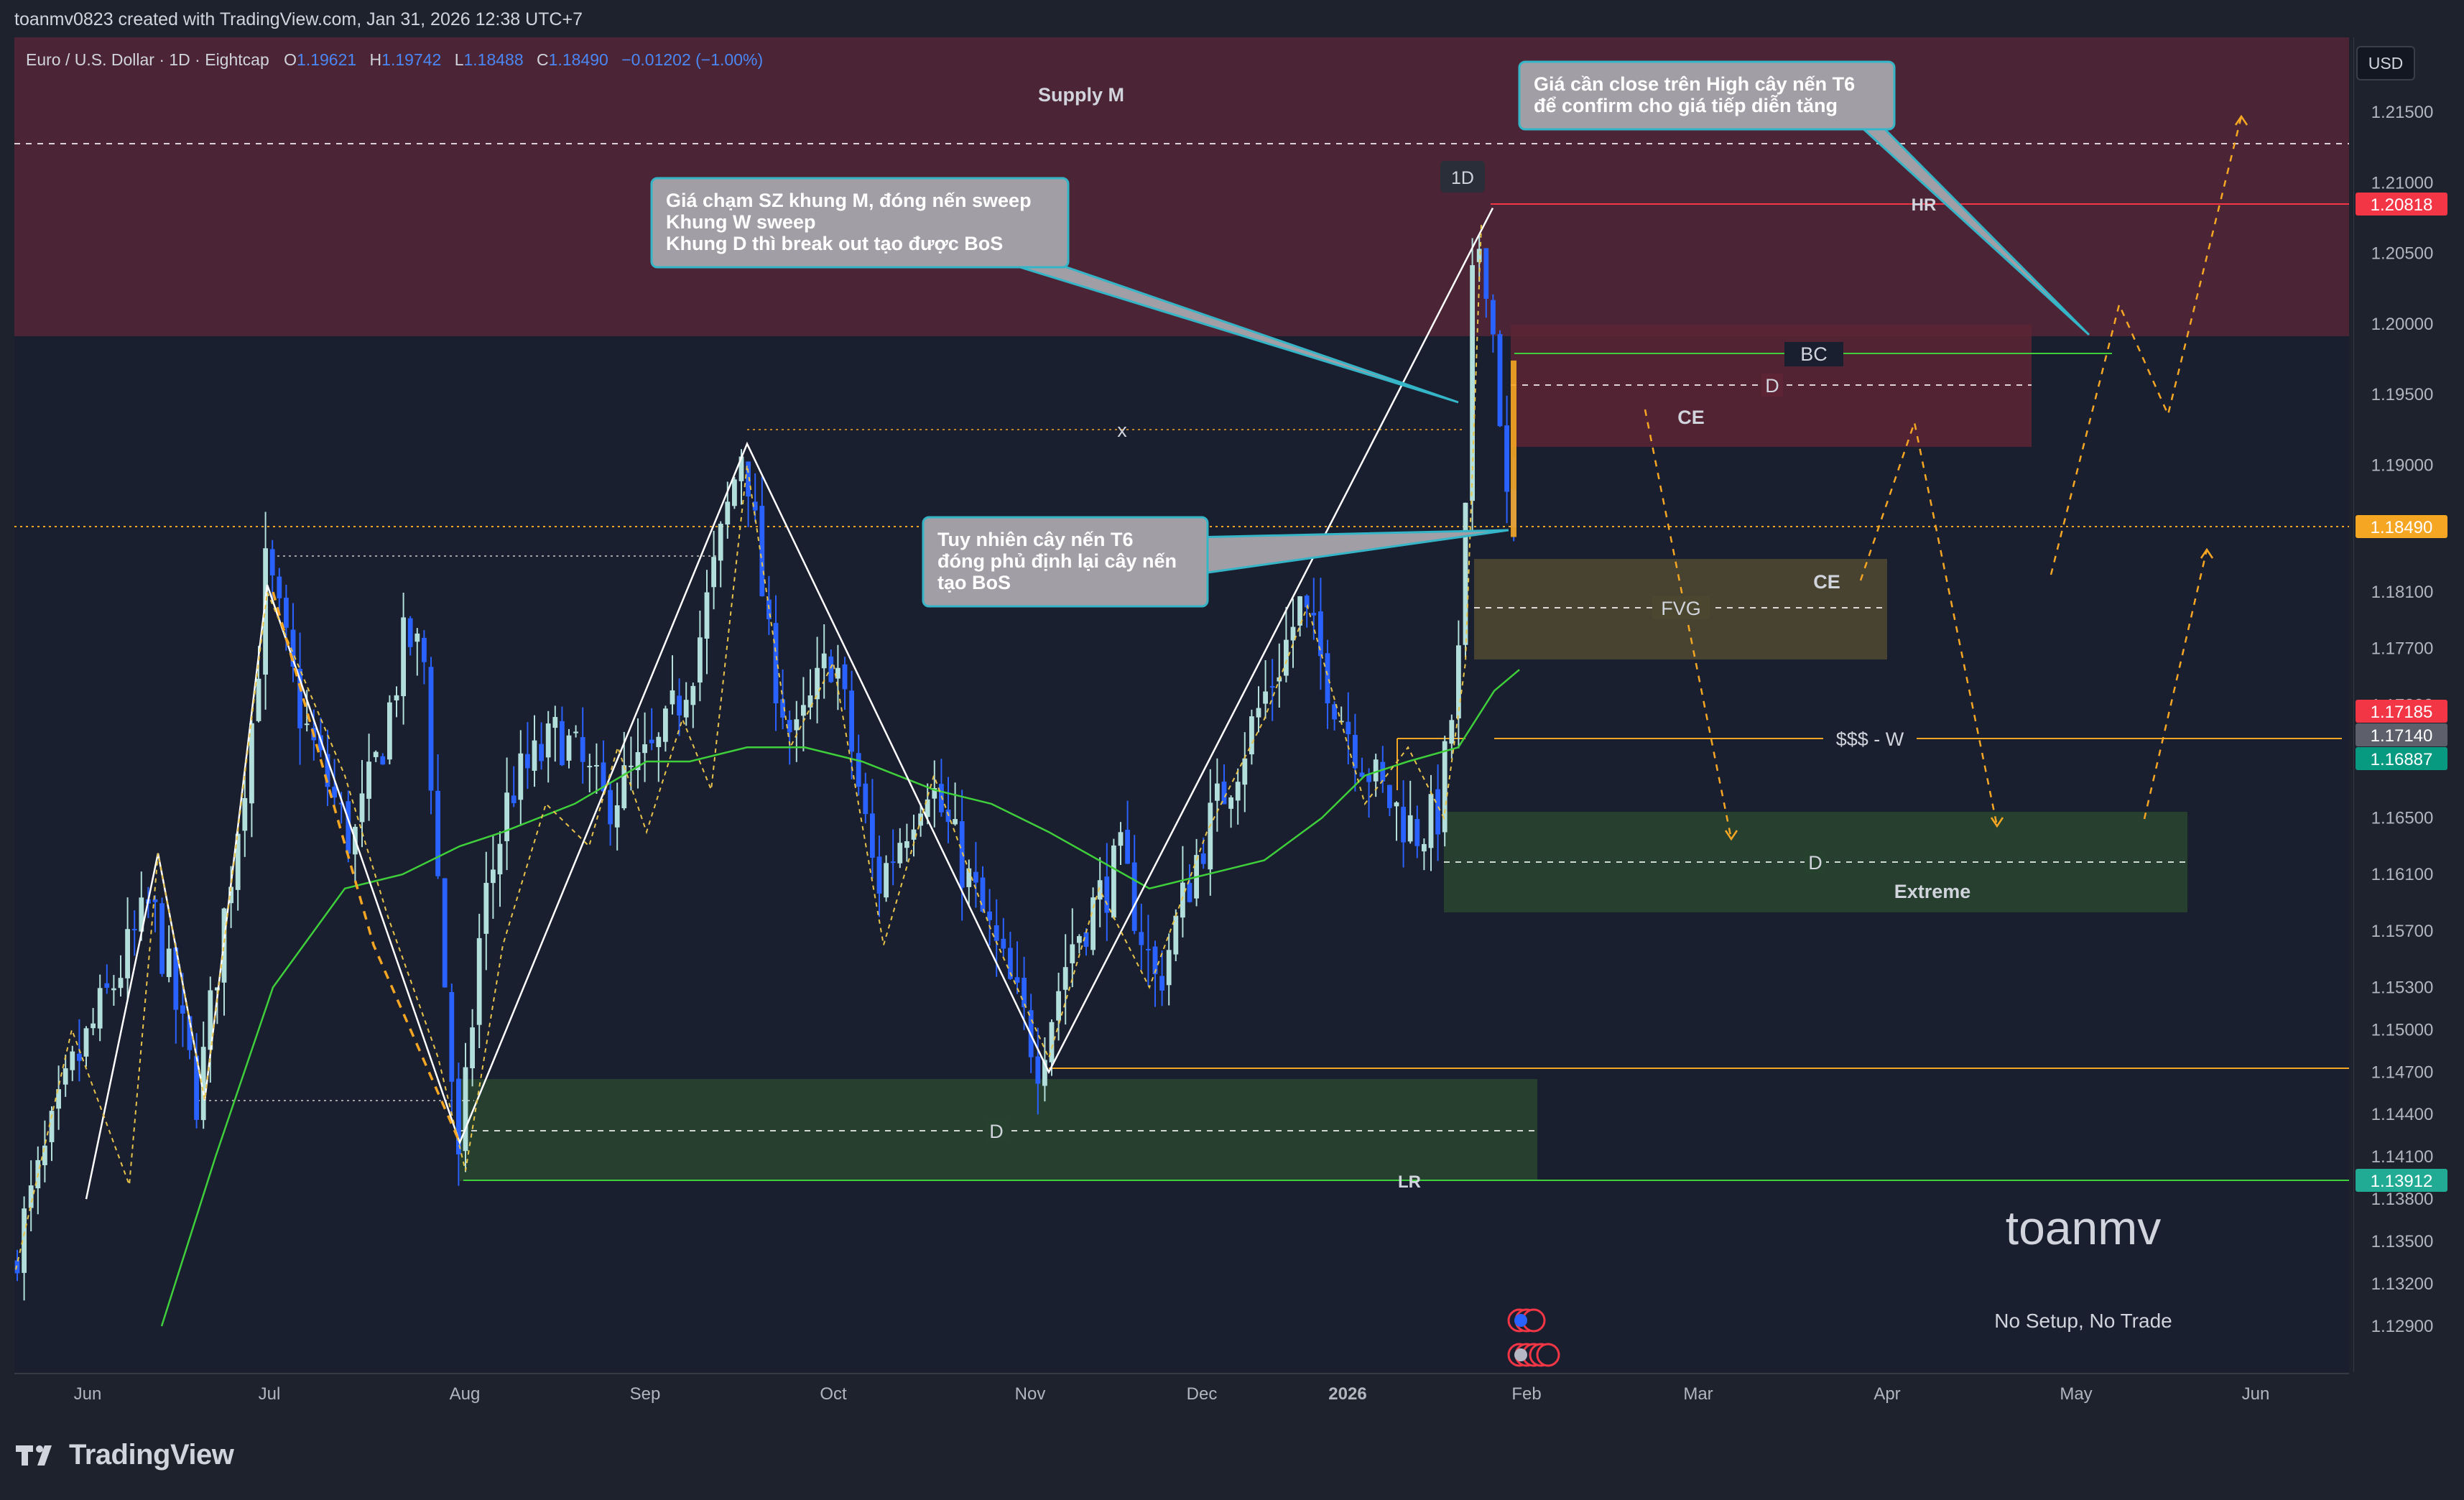 The image size is (2464, 1500). I want to click on currency-button: USD, so click(2385, 63).